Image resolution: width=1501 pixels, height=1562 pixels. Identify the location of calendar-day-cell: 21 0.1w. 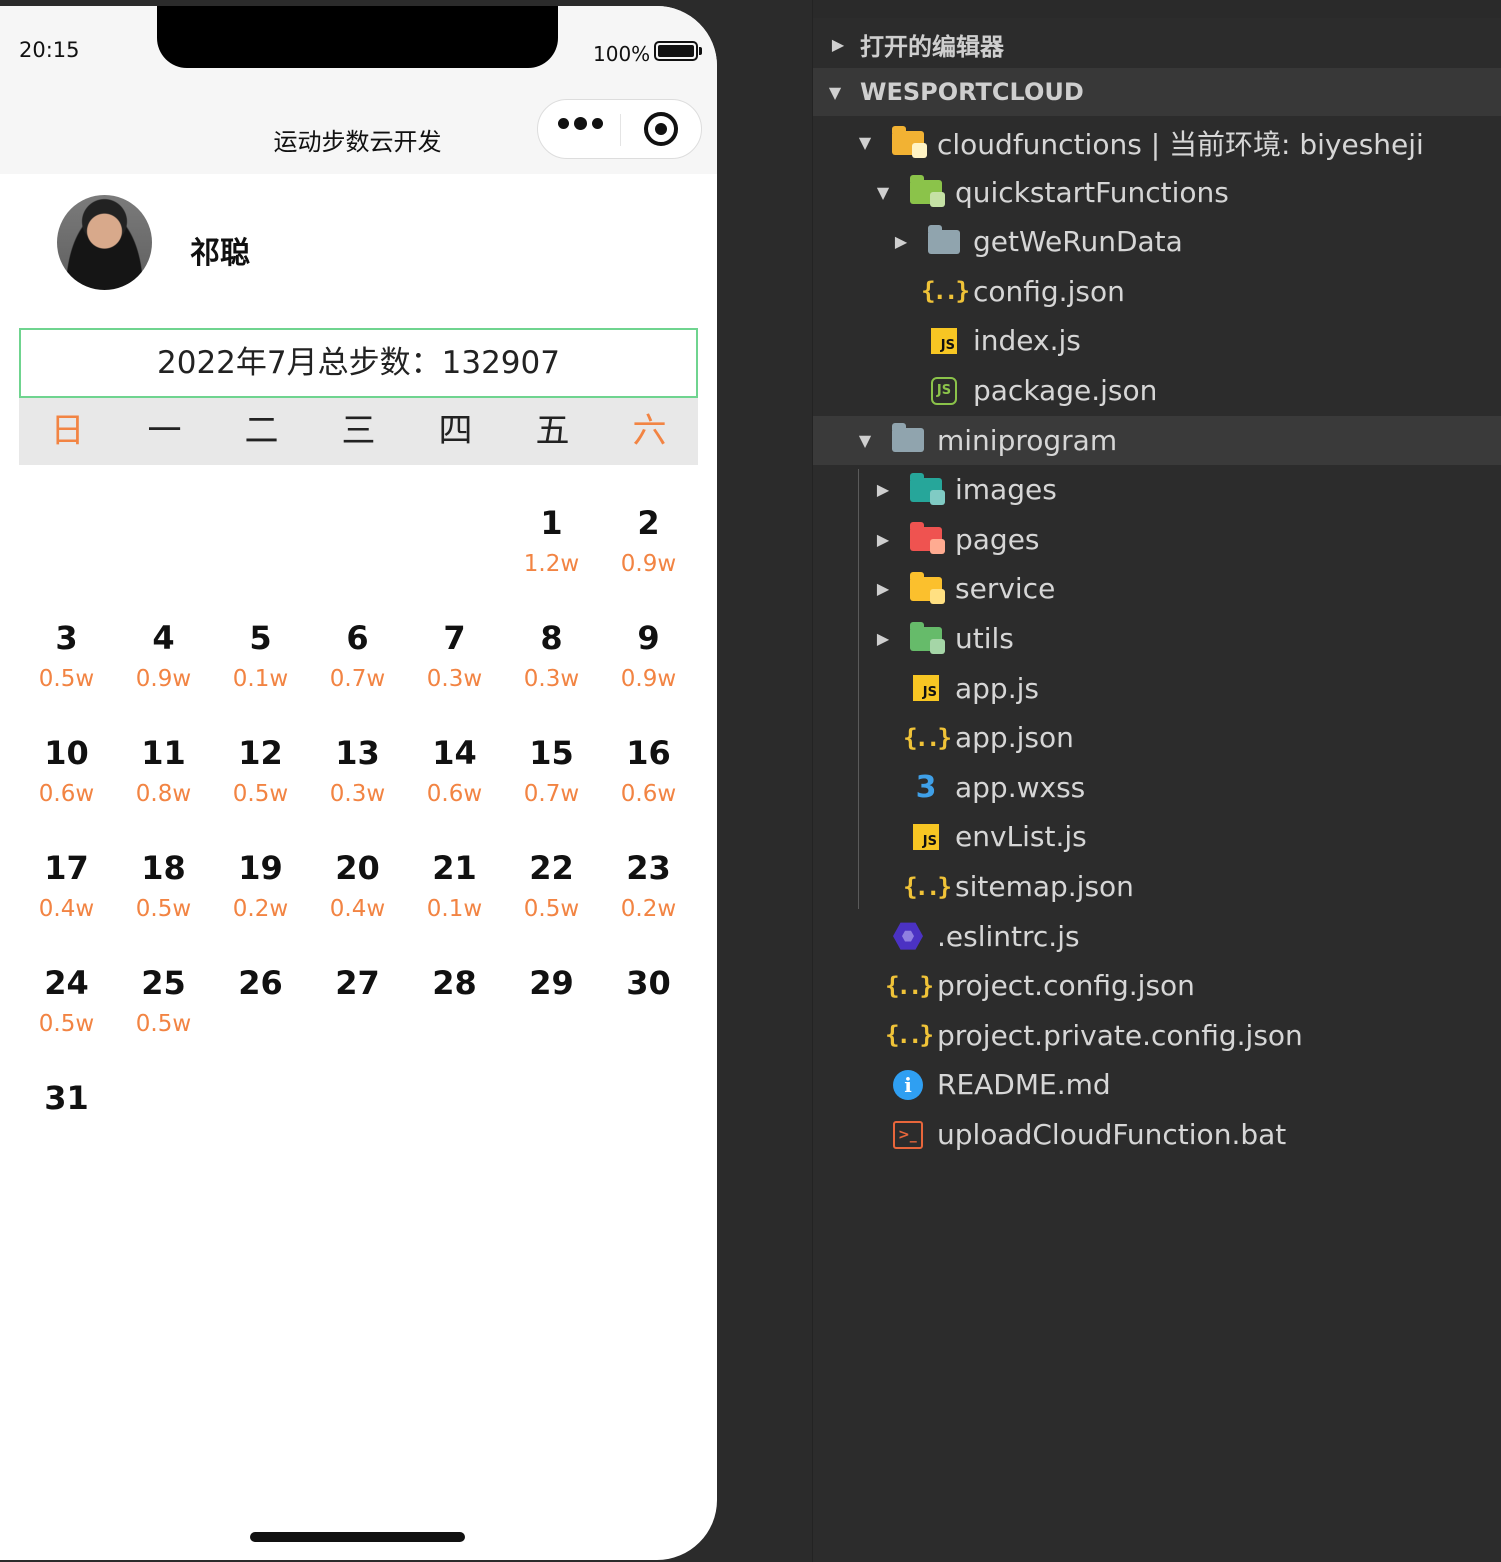
(454, 905).